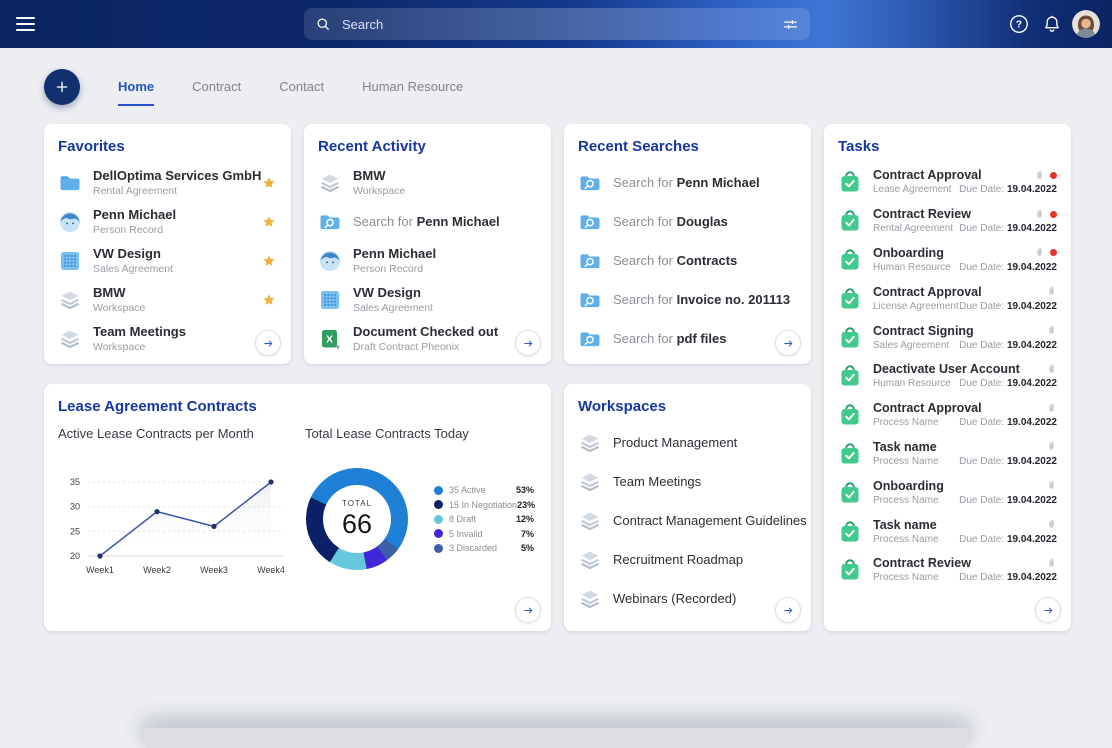 Image resolution: width=1112 pixels, height=748 pixels. I want to click on workspace-item: Recruitment Roadmap, so click(687, 559).